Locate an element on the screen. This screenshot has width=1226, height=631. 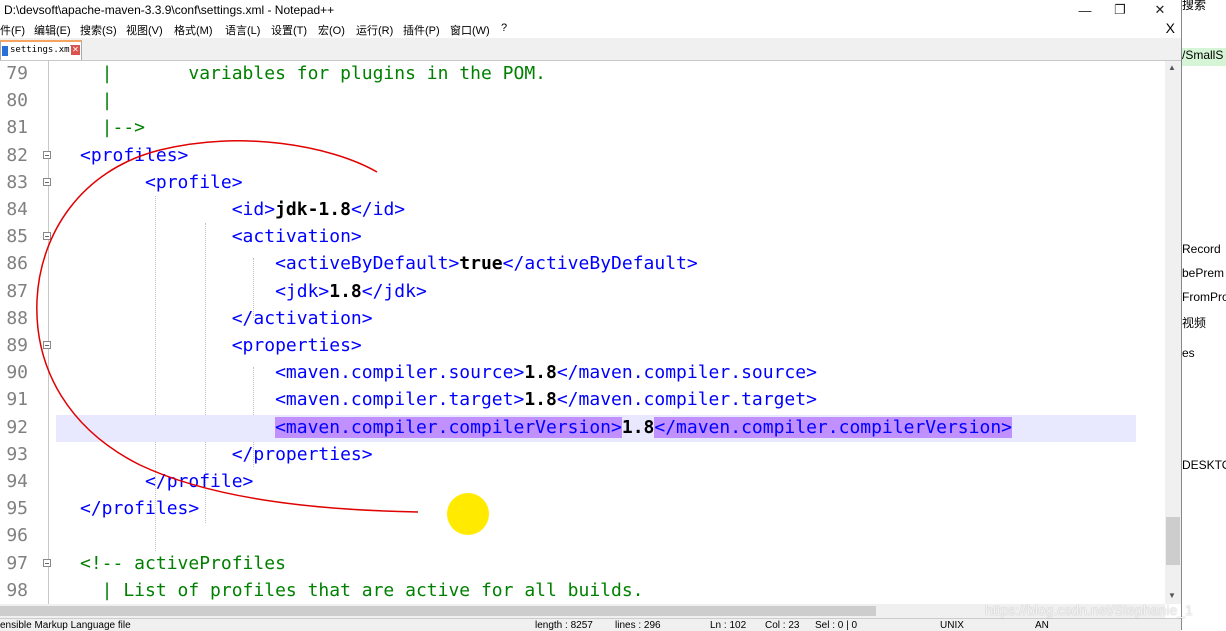
code-line: 81 |--> is located at coordinates (582, 128).